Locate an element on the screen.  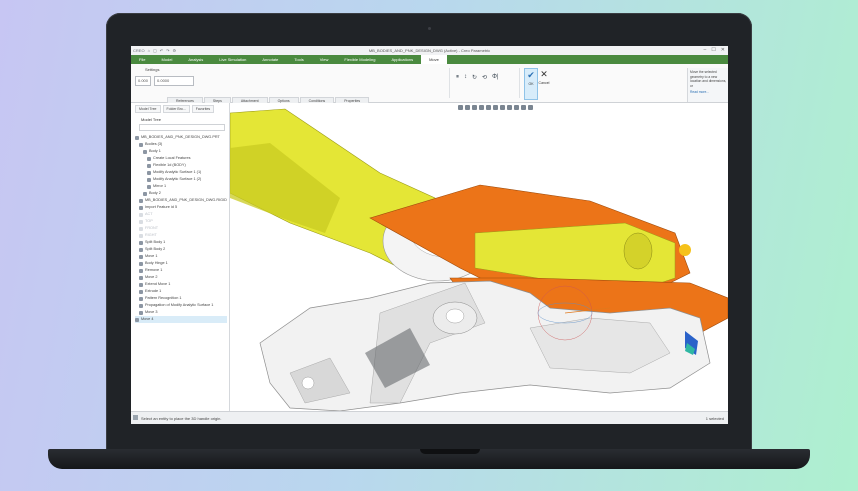
tab-favorites: Favorites is located at coordinates (203, 109).